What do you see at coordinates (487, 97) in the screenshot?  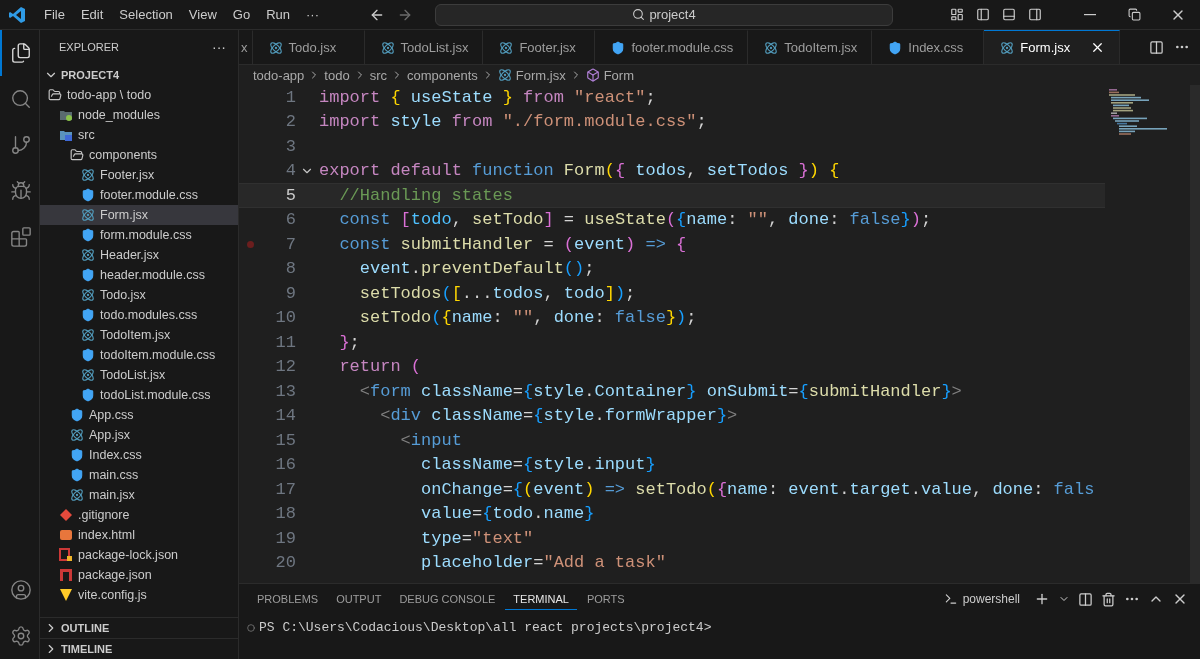 I see `code-line: import { useState } from "react";` at bounding box center [487, 97].